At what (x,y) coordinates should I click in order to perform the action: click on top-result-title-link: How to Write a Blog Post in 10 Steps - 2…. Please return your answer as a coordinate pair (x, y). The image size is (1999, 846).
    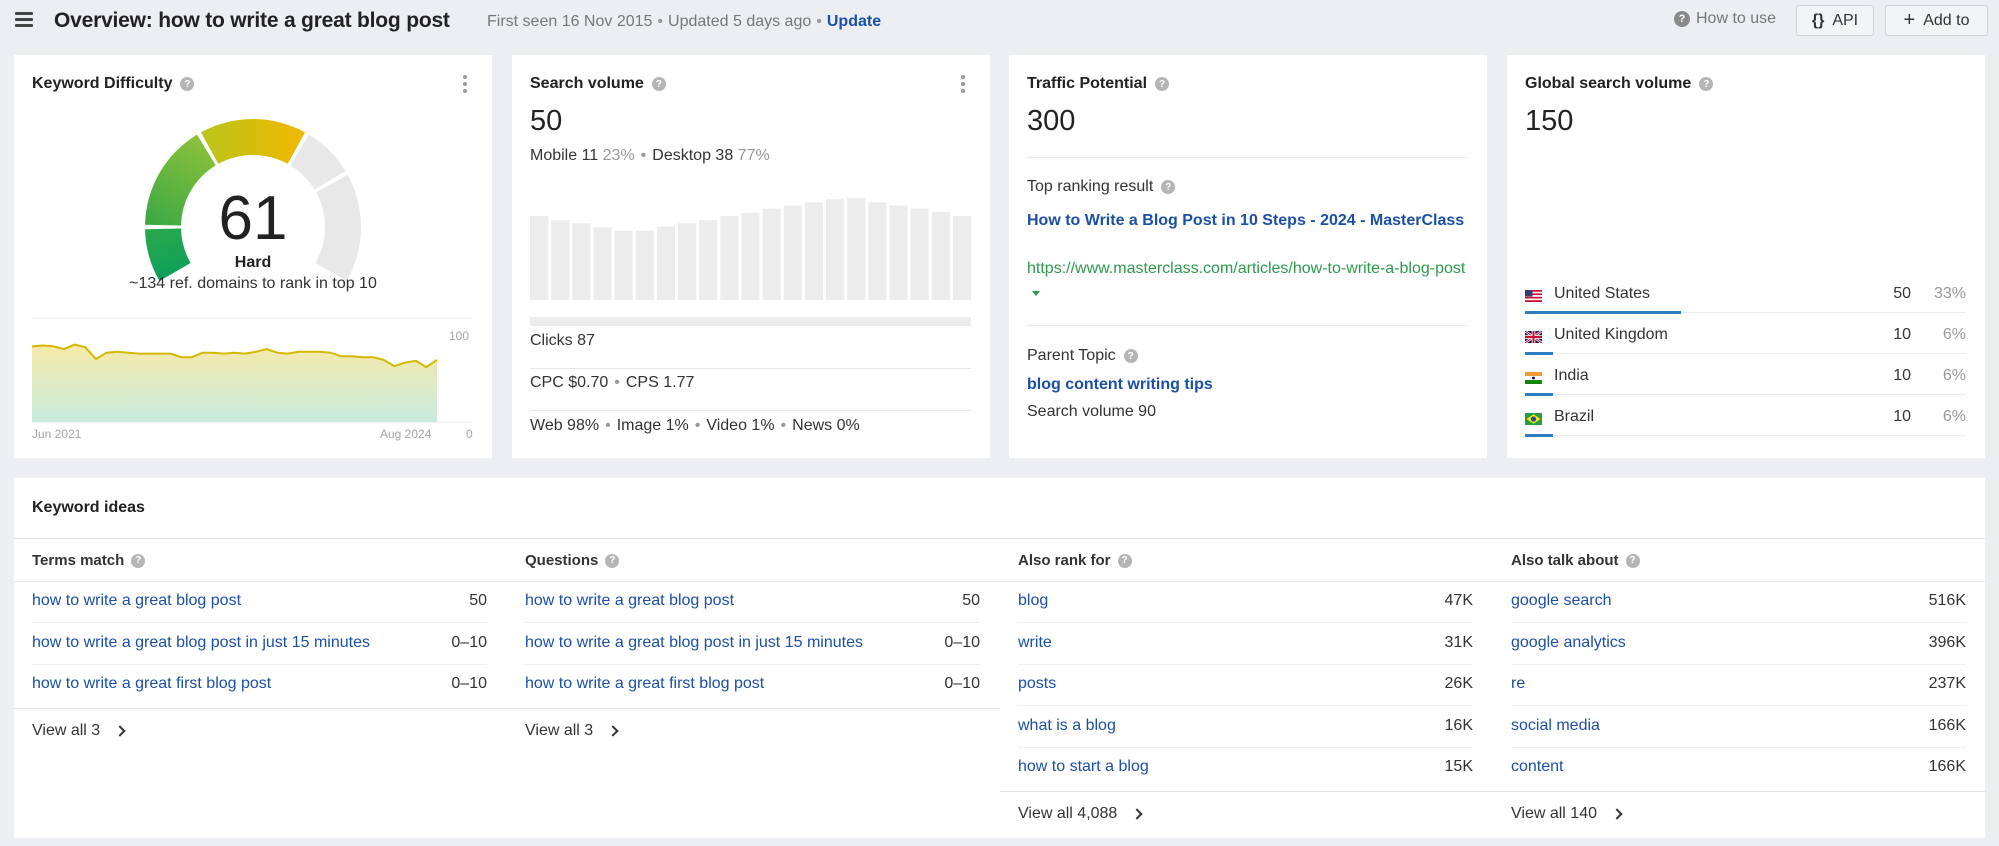
    Looking at the image, I should click on (1247, 220).